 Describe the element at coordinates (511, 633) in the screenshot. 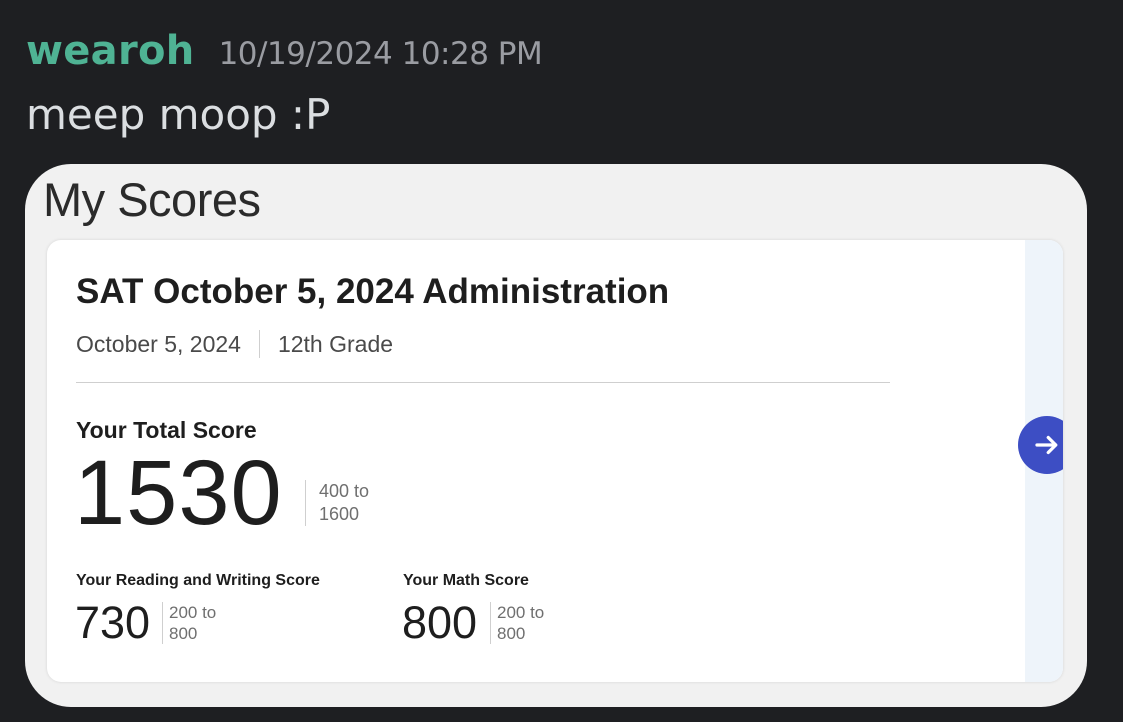

I see `math-range-max: 800` at that location.